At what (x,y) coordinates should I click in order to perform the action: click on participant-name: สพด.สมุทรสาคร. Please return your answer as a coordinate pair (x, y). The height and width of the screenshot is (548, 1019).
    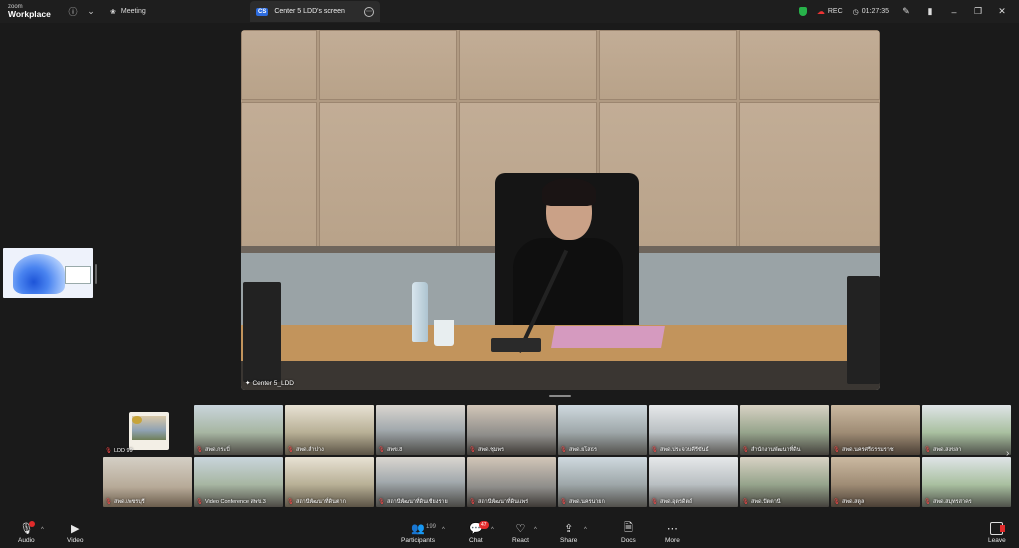
    Looking at the image, I should click on (952, 502).